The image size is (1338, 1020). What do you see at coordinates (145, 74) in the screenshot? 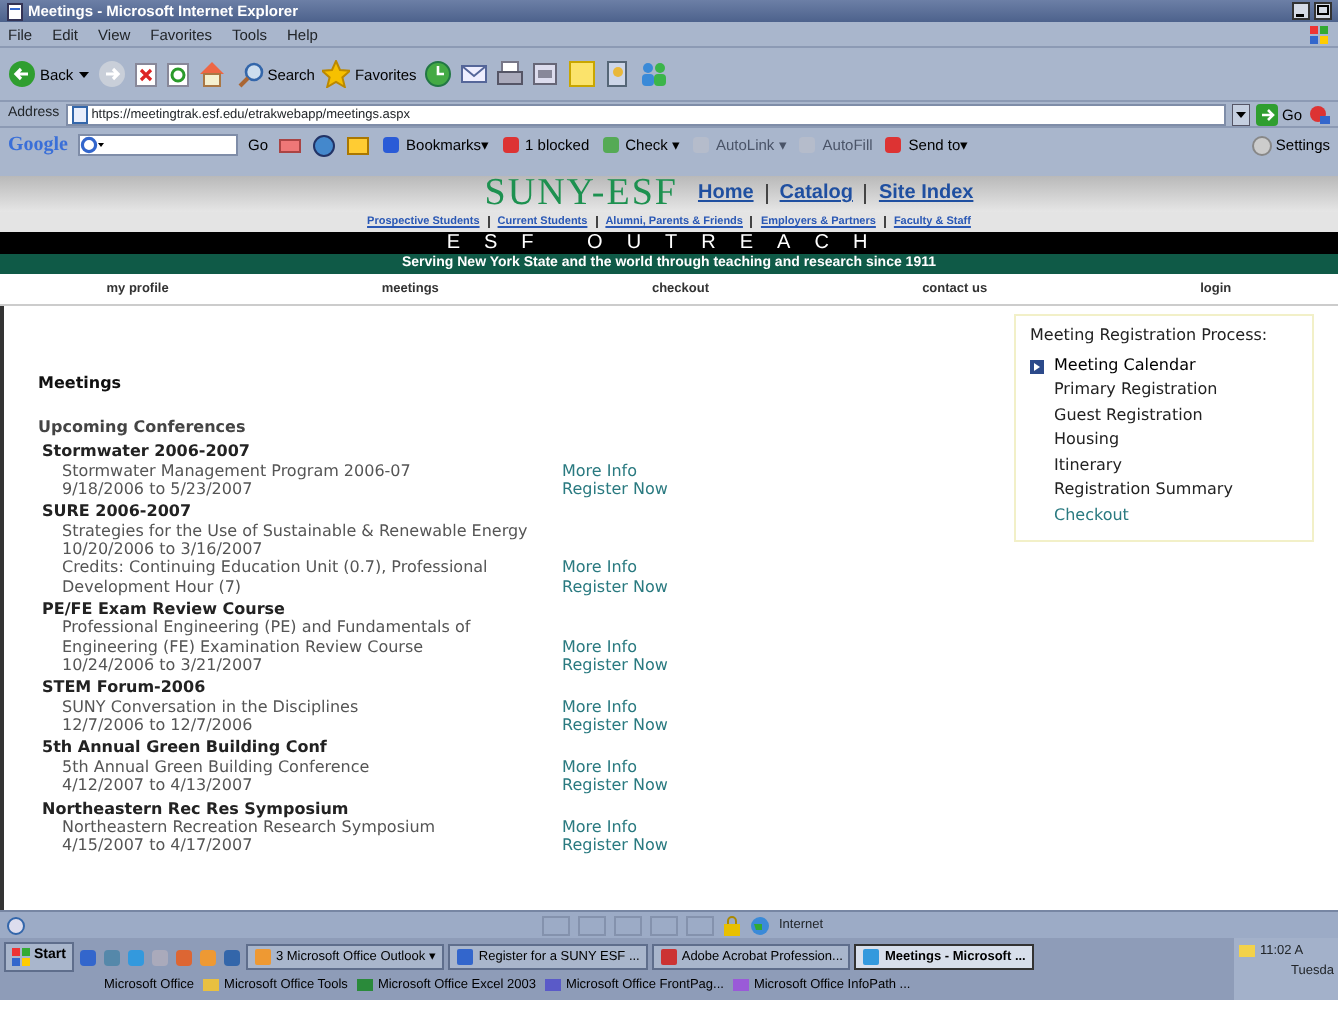
I see `stop-icon` at bounding box center [145, 74].